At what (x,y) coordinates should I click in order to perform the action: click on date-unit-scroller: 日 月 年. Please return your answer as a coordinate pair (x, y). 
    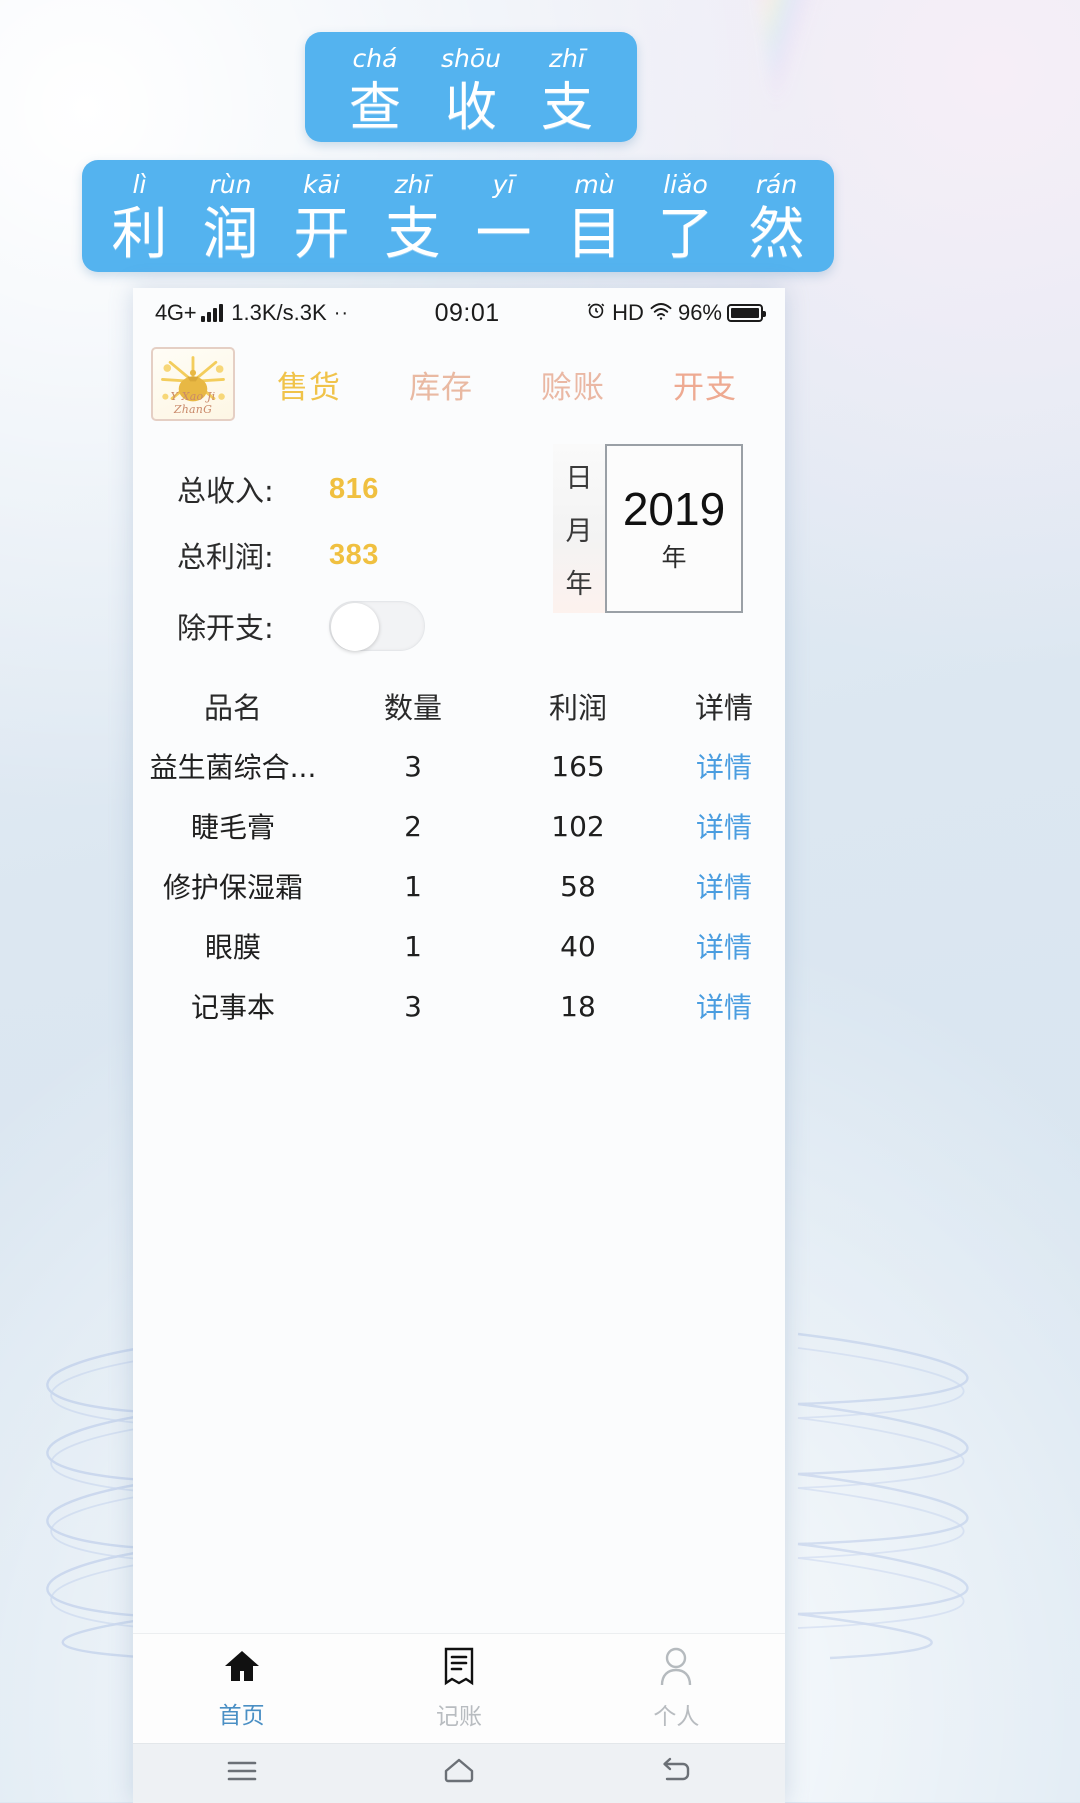
    Looking at the image, I should click on (579, 528).